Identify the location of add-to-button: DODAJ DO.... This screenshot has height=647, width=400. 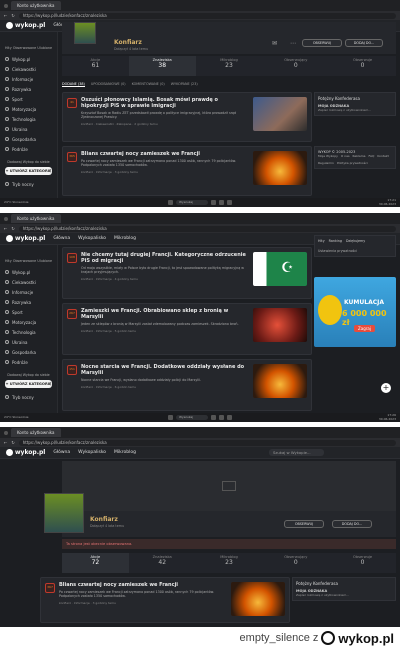
(352, 524).